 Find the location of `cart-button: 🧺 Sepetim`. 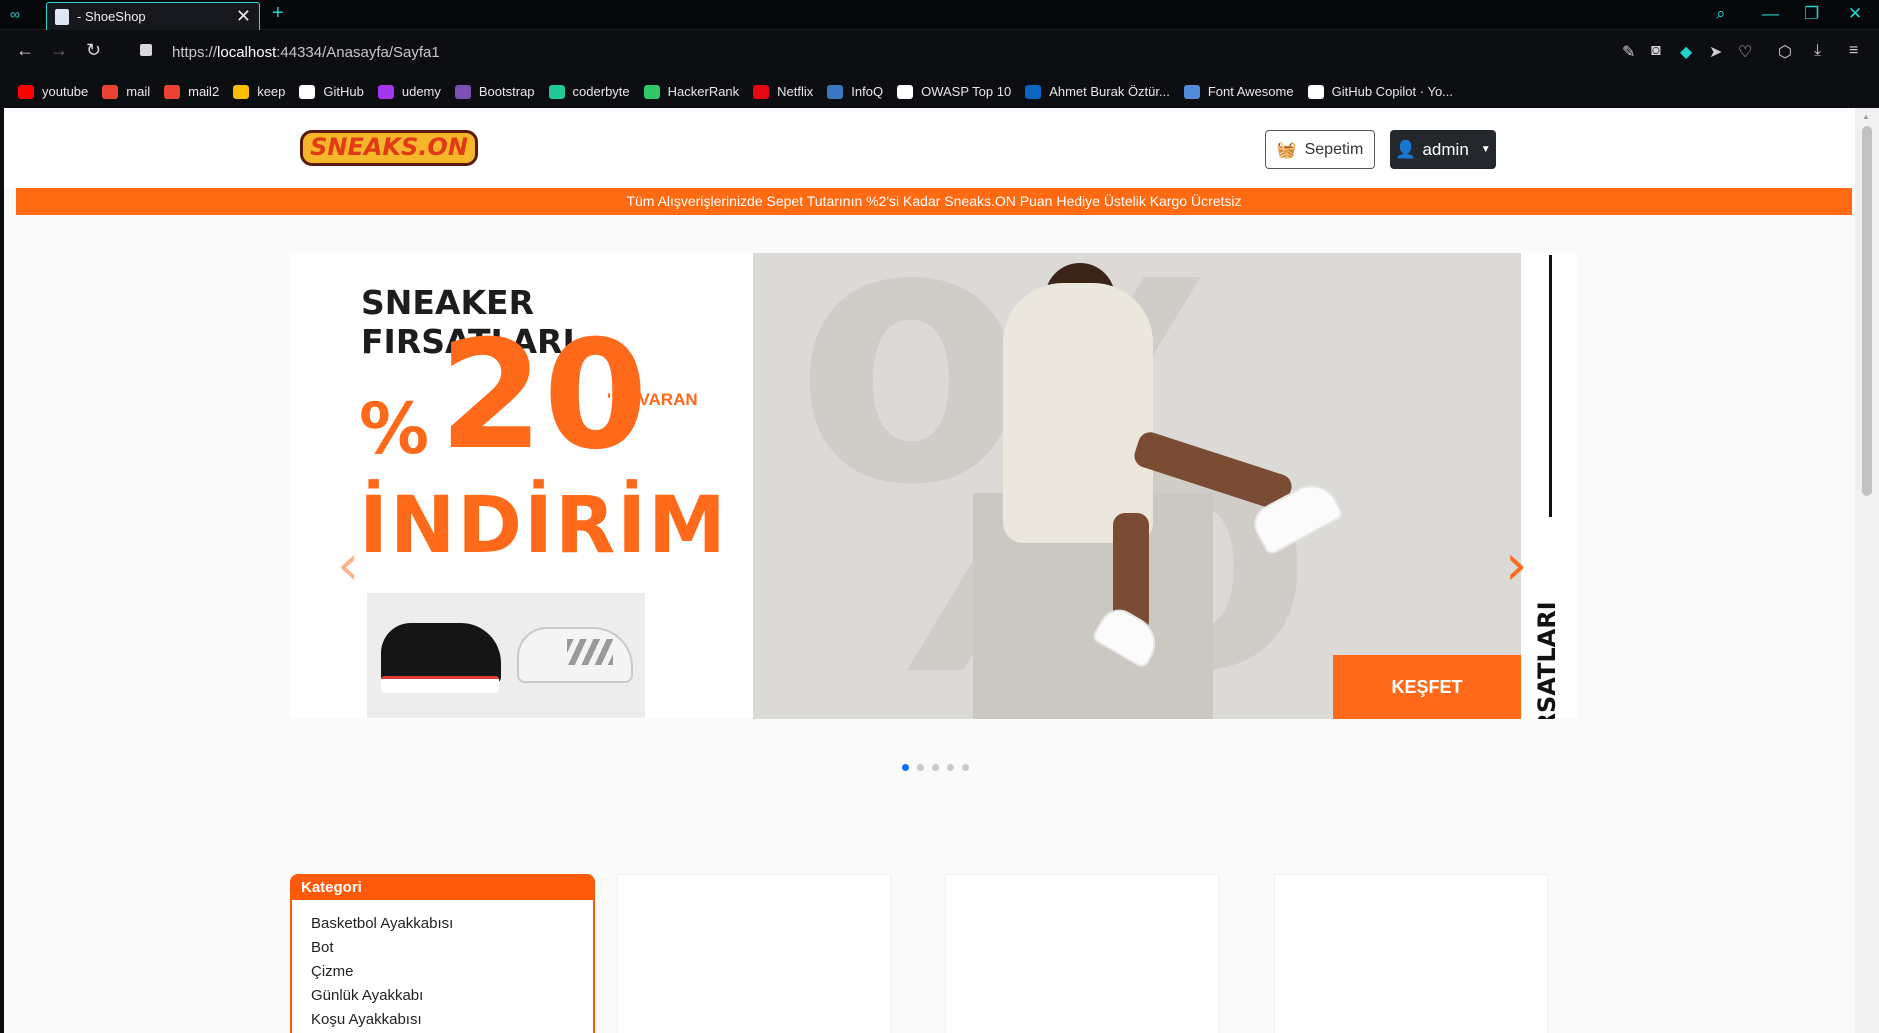

cart-button: 🧺 Sepetim is located at coordinates (1320, 149).